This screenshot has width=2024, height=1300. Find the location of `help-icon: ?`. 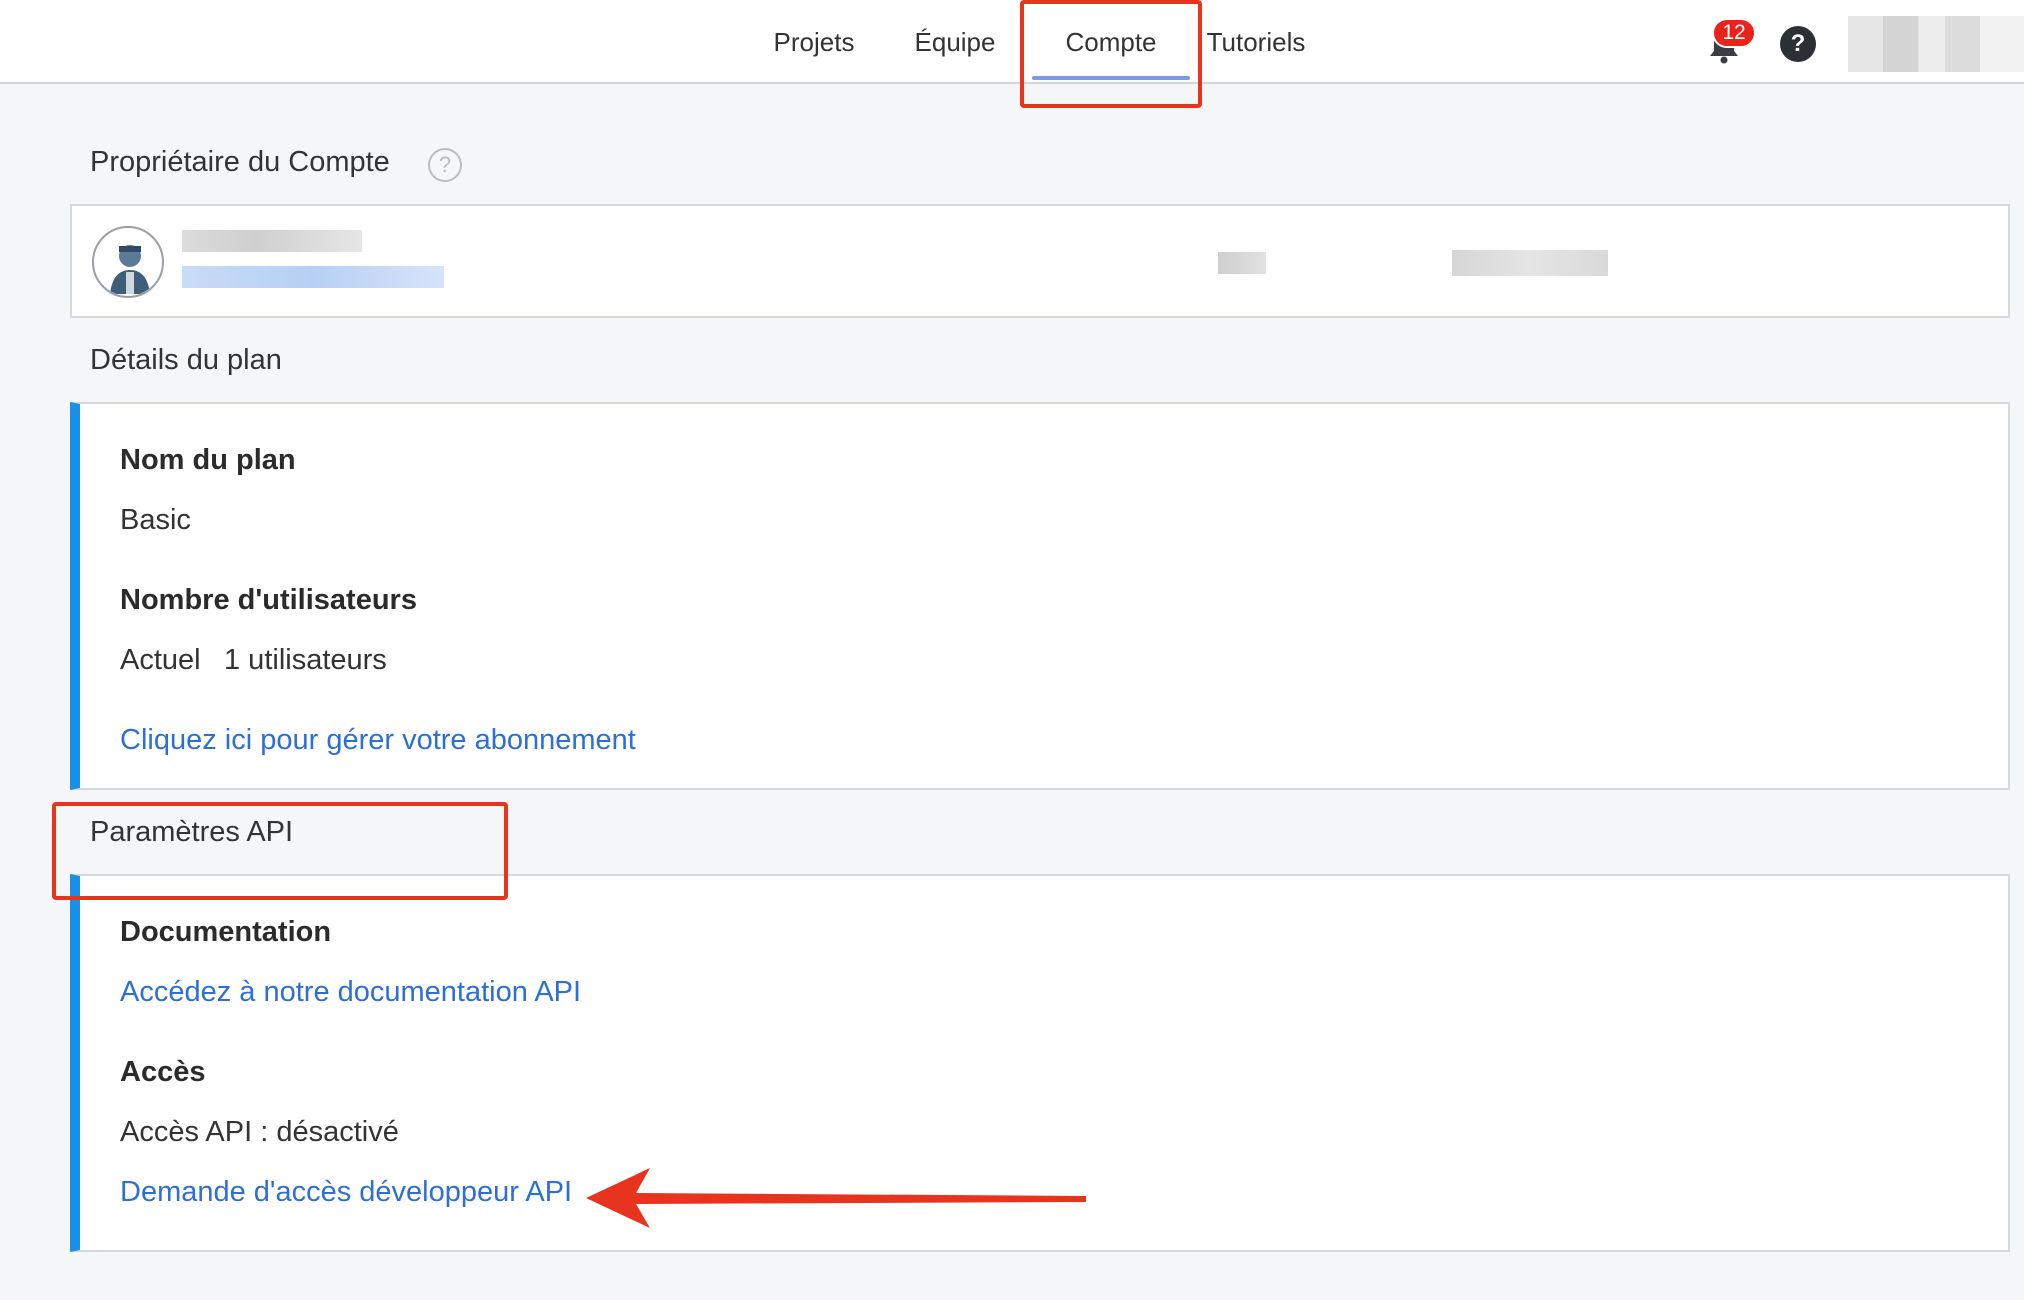

help-icon: ? is located at coordinates (1798, 44).